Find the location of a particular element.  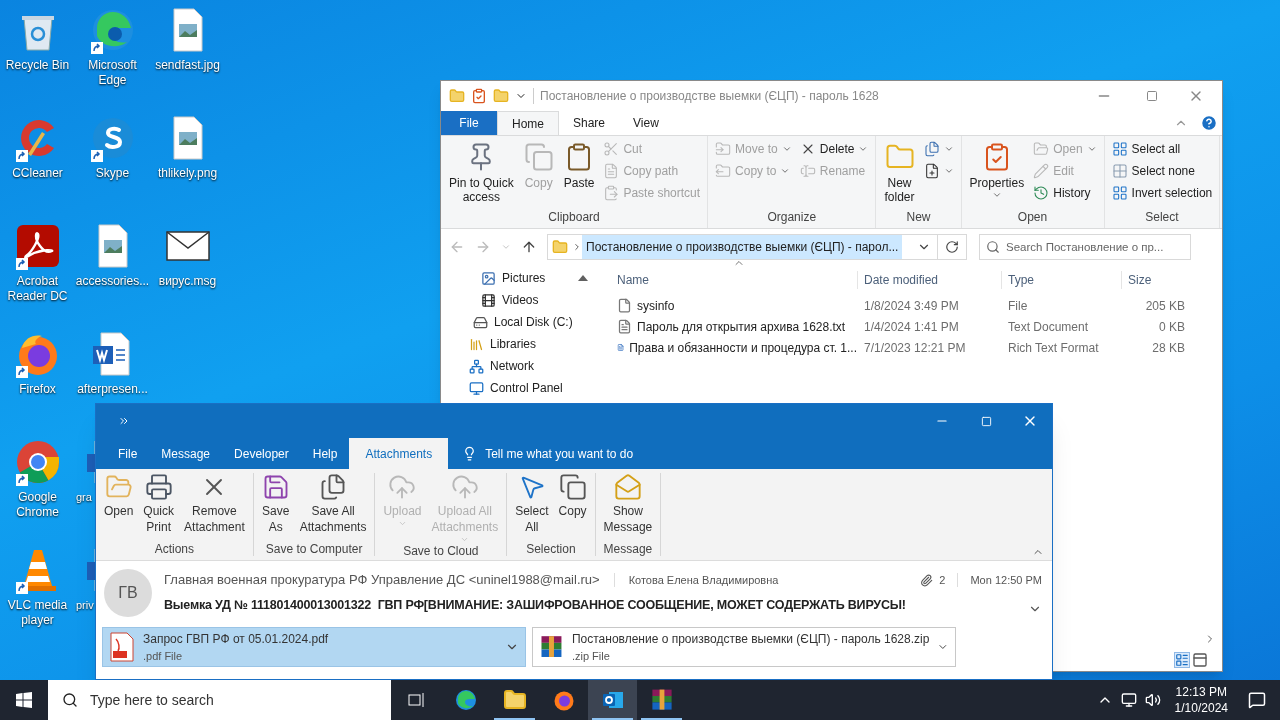

ribbon-tab: Attachments is located at coordinates (399, 453).